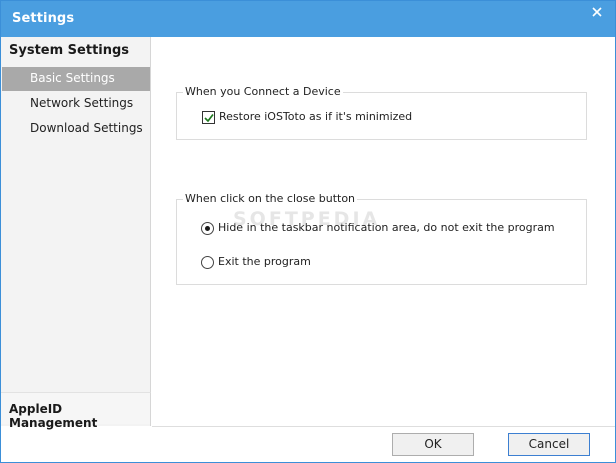 This screenshot has height=463, width=616. I want to click on sidebar-item-basic-settings: Basic Settings, so click(76, 79).